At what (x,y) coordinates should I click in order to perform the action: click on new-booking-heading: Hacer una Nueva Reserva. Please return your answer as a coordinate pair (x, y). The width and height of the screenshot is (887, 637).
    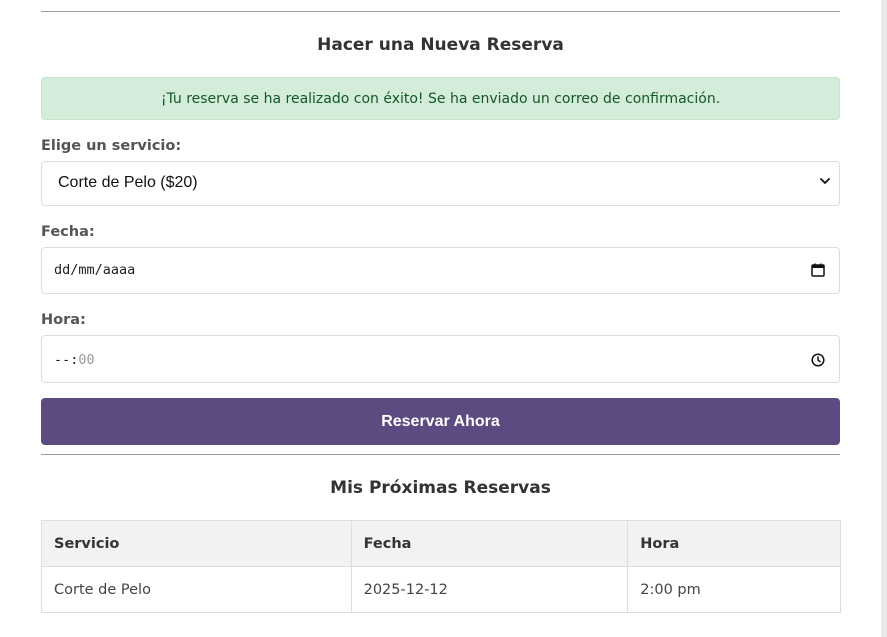
    Looking at the image, I should click on (440, 45).